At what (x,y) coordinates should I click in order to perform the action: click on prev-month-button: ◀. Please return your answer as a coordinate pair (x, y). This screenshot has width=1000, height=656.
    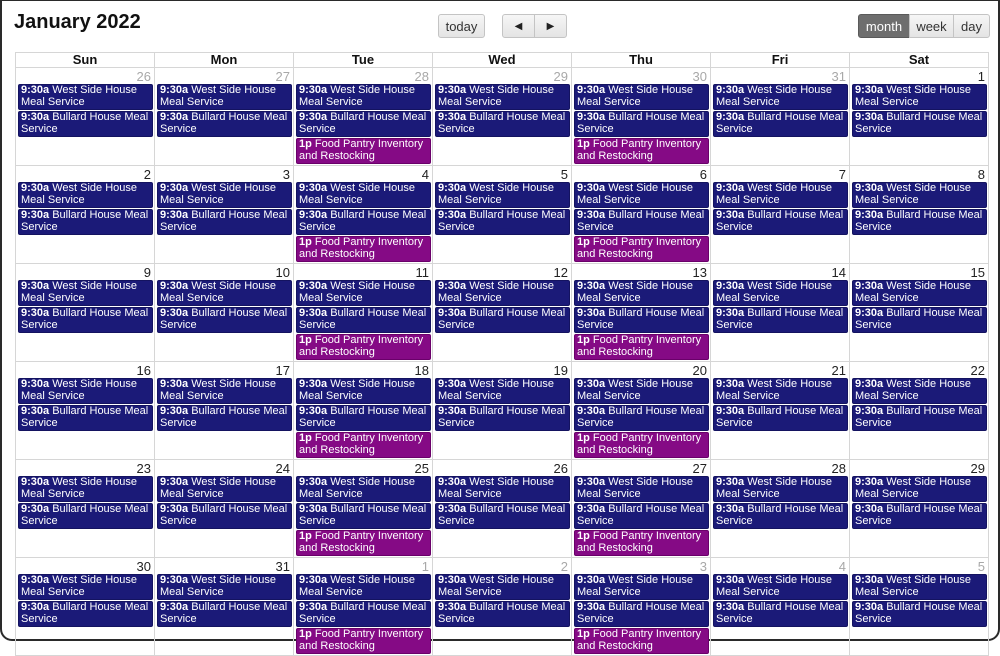
    Looking at the image, I should click on (518, 26).